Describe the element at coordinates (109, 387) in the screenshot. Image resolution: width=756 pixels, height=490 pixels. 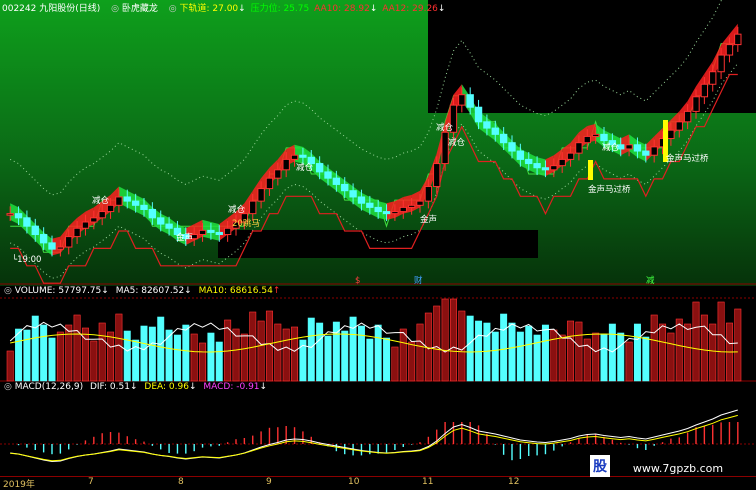
I see `dif-value: DIF: 0.51` at that location.